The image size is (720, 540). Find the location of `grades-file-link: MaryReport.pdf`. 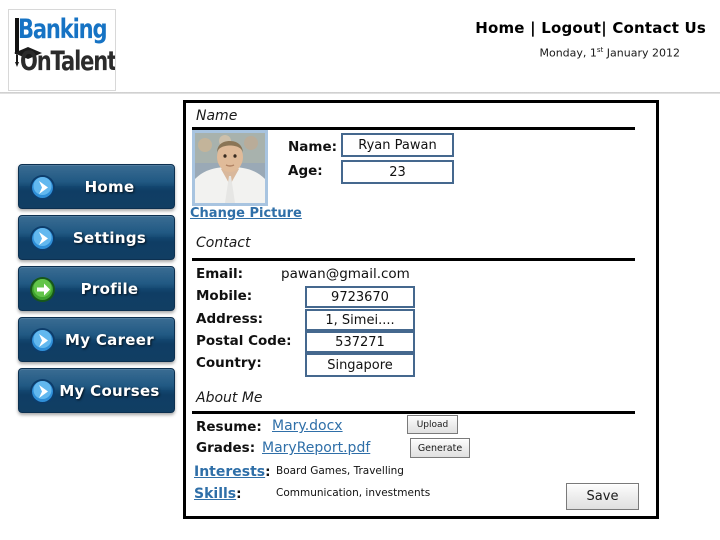

grades-file-link: MaryReport.pdf is located at coordinates (316, 448).